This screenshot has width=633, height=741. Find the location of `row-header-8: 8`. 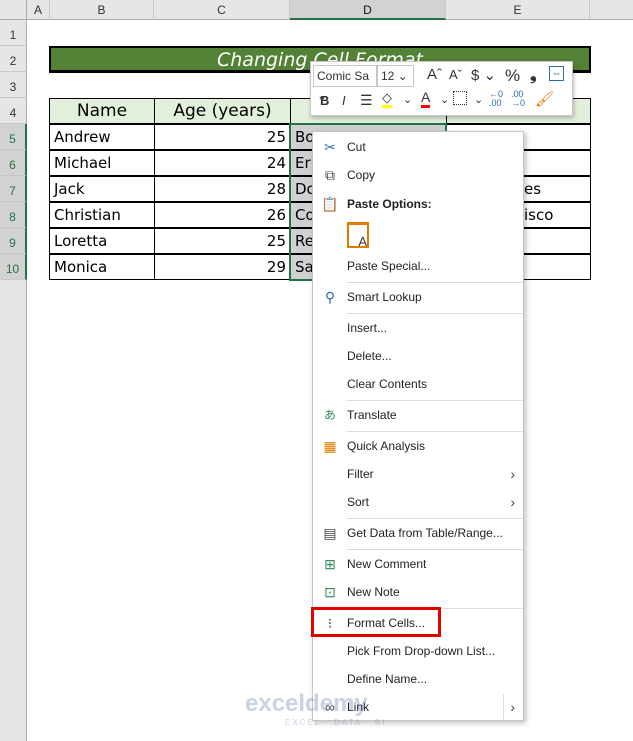

row-header-8: 8 is located at coordinates (13, 215).